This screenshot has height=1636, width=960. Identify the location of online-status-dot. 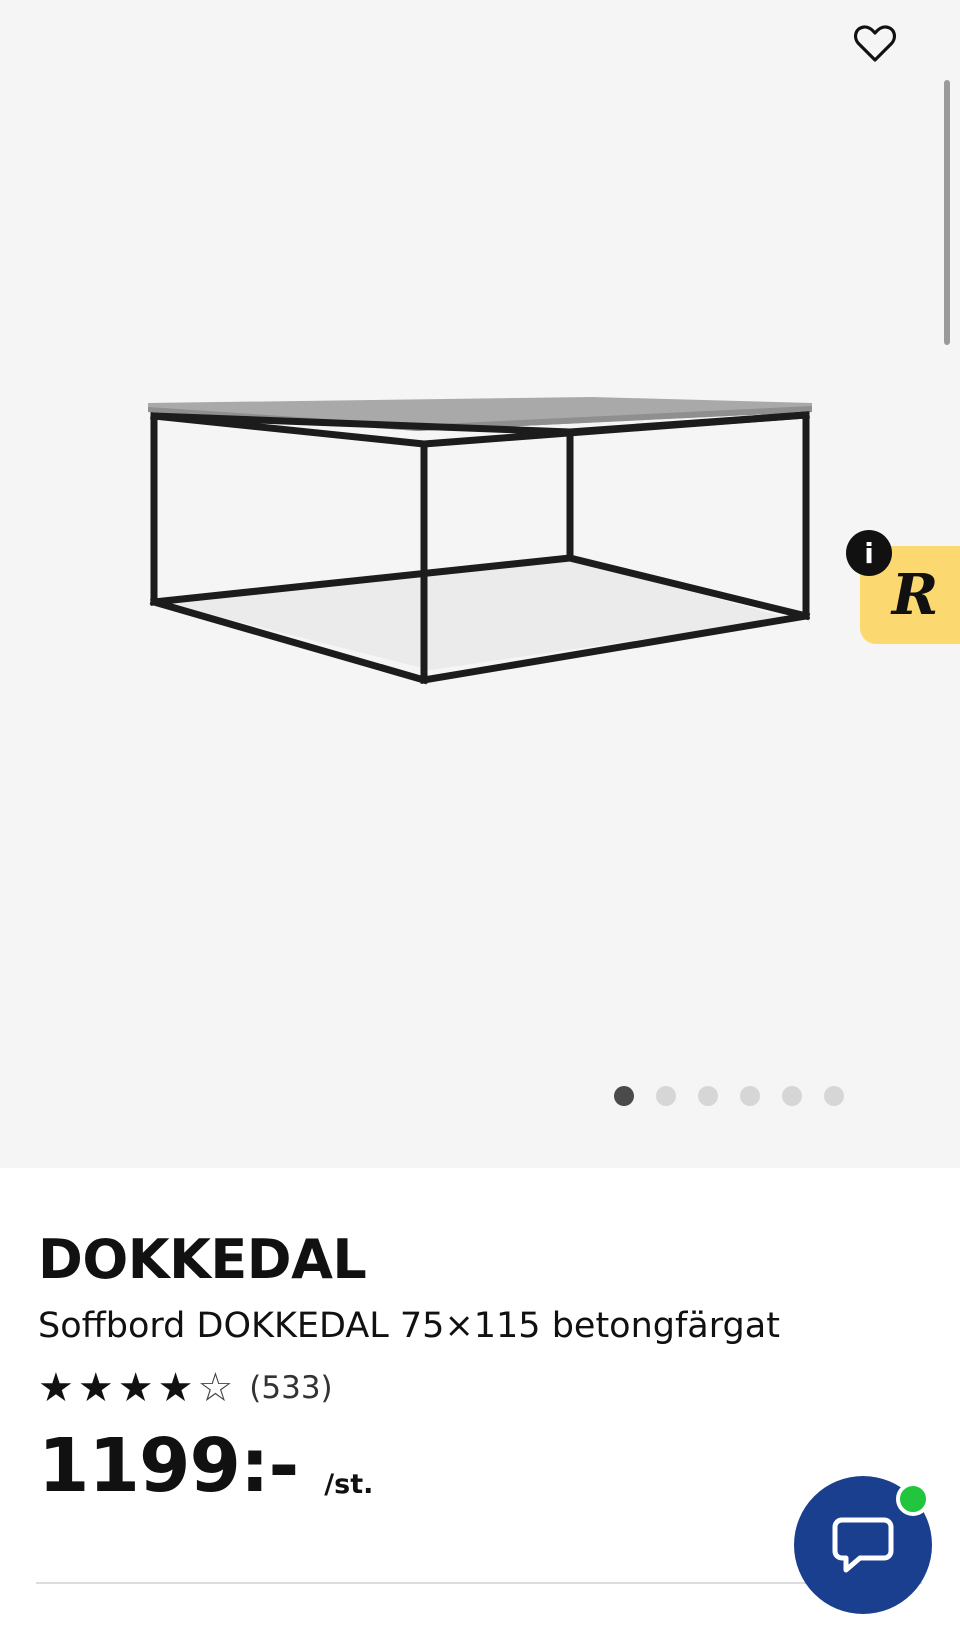
(913, 1499).